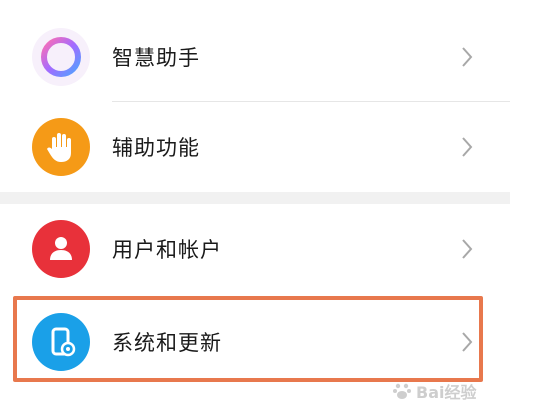 This screenshot has width=538, height=410. Describe the element at coordinates (61, 57) in the screenshot. I see `assistant-ring-icon` at that location.